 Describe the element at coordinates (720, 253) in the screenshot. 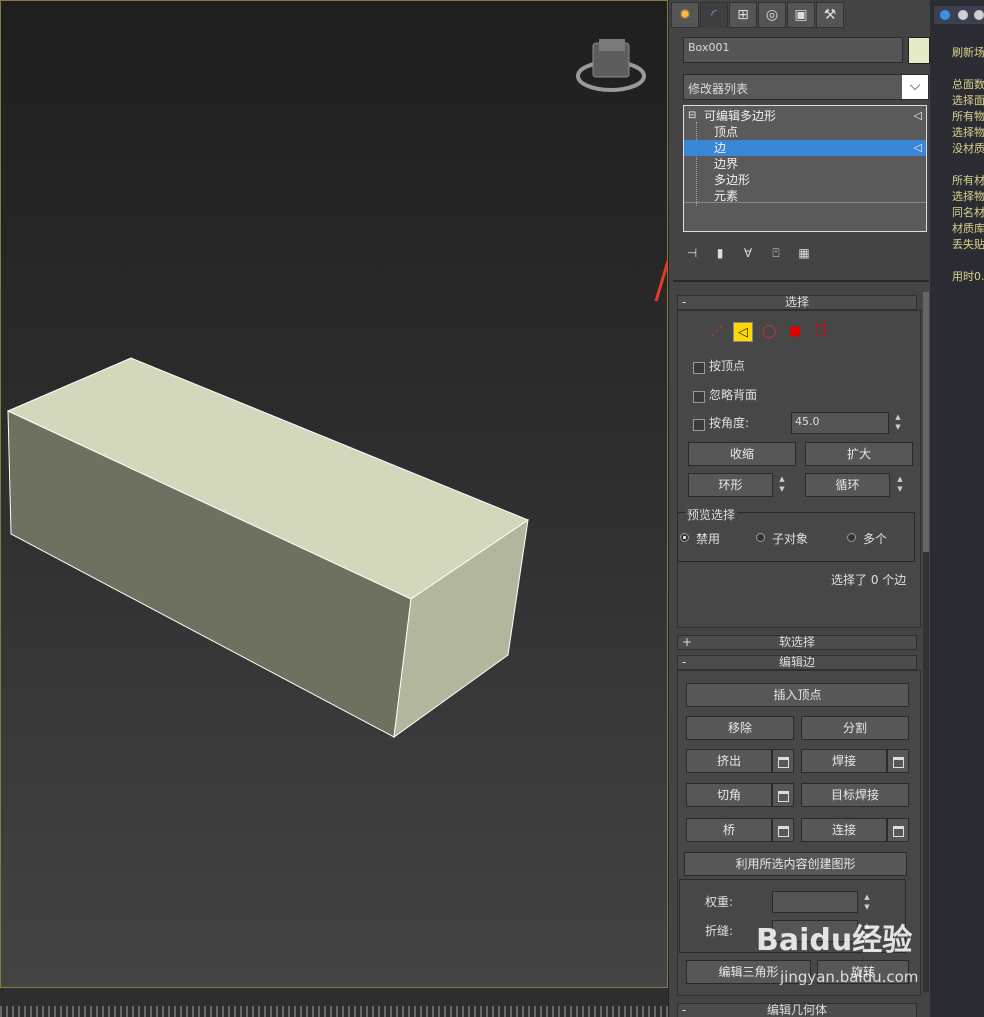

I see `show-end-result-icon: ▮` at that location.